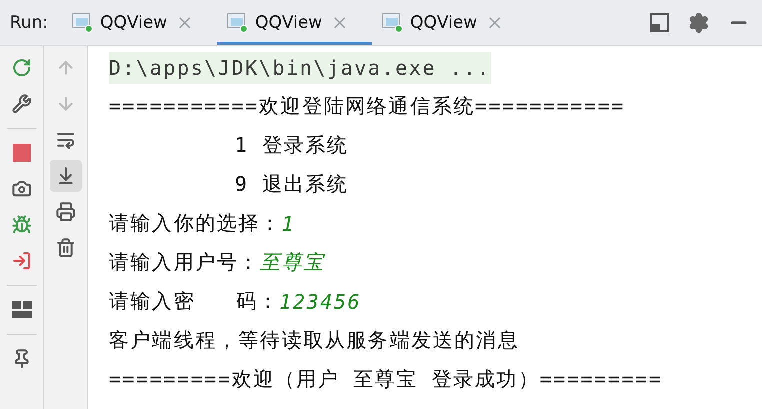 This screenshot has width=762, height=409. Describe the element at coordinates (66, 176) in the screenshot. I see `scroll-to-end-icon` at that location.